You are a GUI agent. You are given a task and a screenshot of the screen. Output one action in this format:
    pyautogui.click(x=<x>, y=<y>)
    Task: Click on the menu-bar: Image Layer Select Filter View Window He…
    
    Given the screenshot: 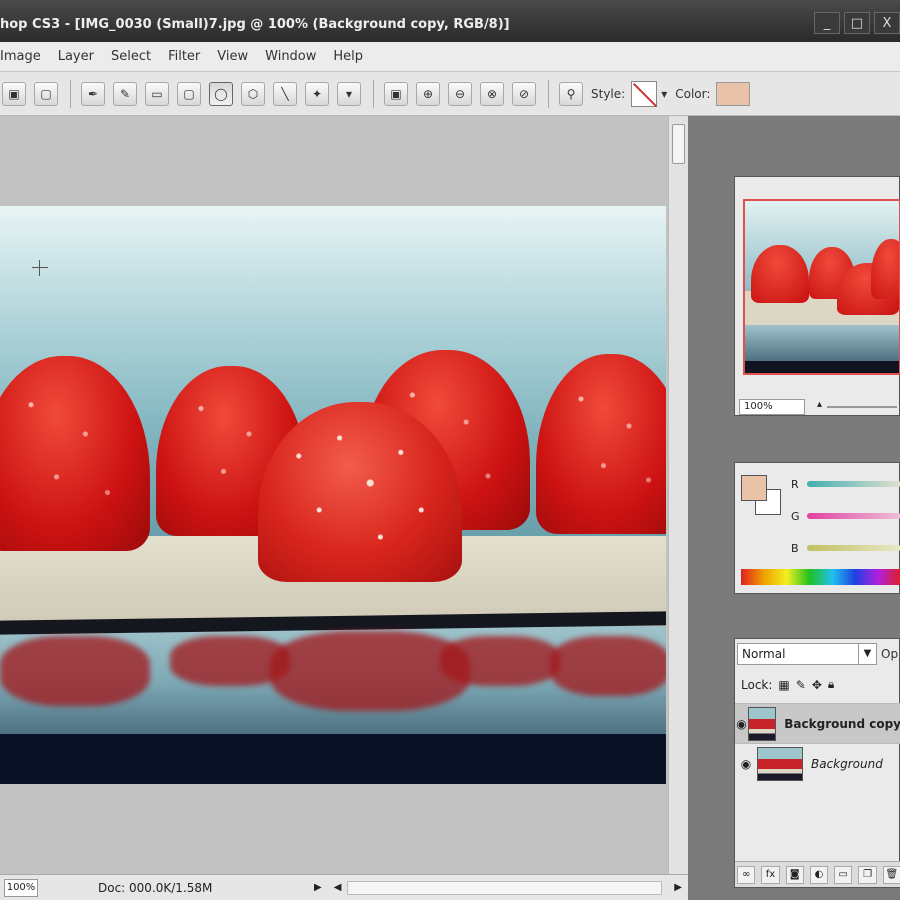 What is the action you would take?
    pyautogui.click(x=450, y=57)
    